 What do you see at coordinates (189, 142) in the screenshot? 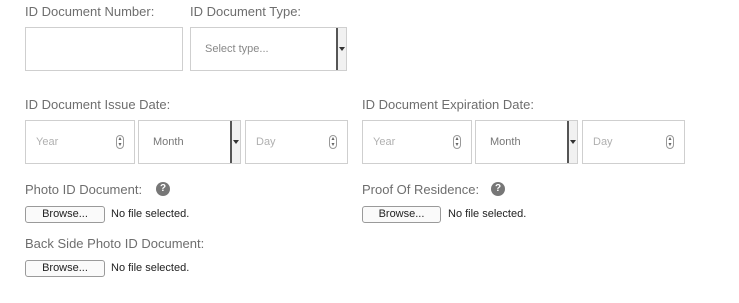
I see `issue-month-select: Month` at bounding box center [189, 142].